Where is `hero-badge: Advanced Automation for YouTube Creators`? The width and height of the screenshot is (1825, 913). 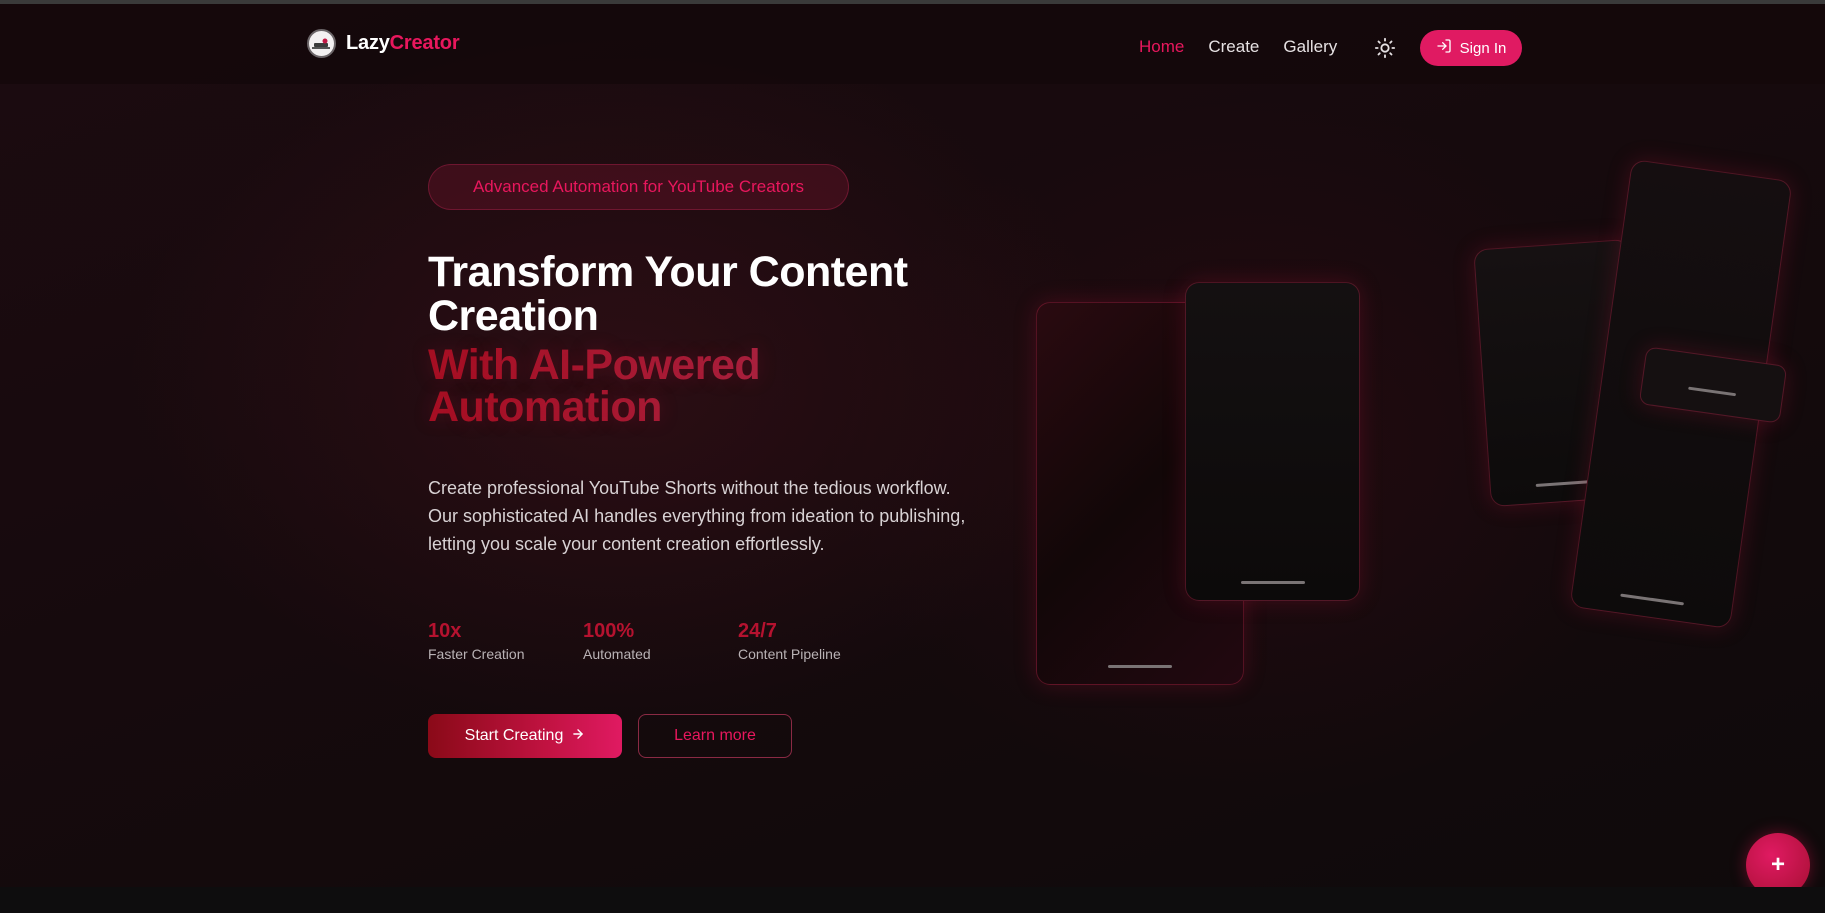
hero-badge: Advanced Automation for YouTube Creators is located at coordinates (638, 187).